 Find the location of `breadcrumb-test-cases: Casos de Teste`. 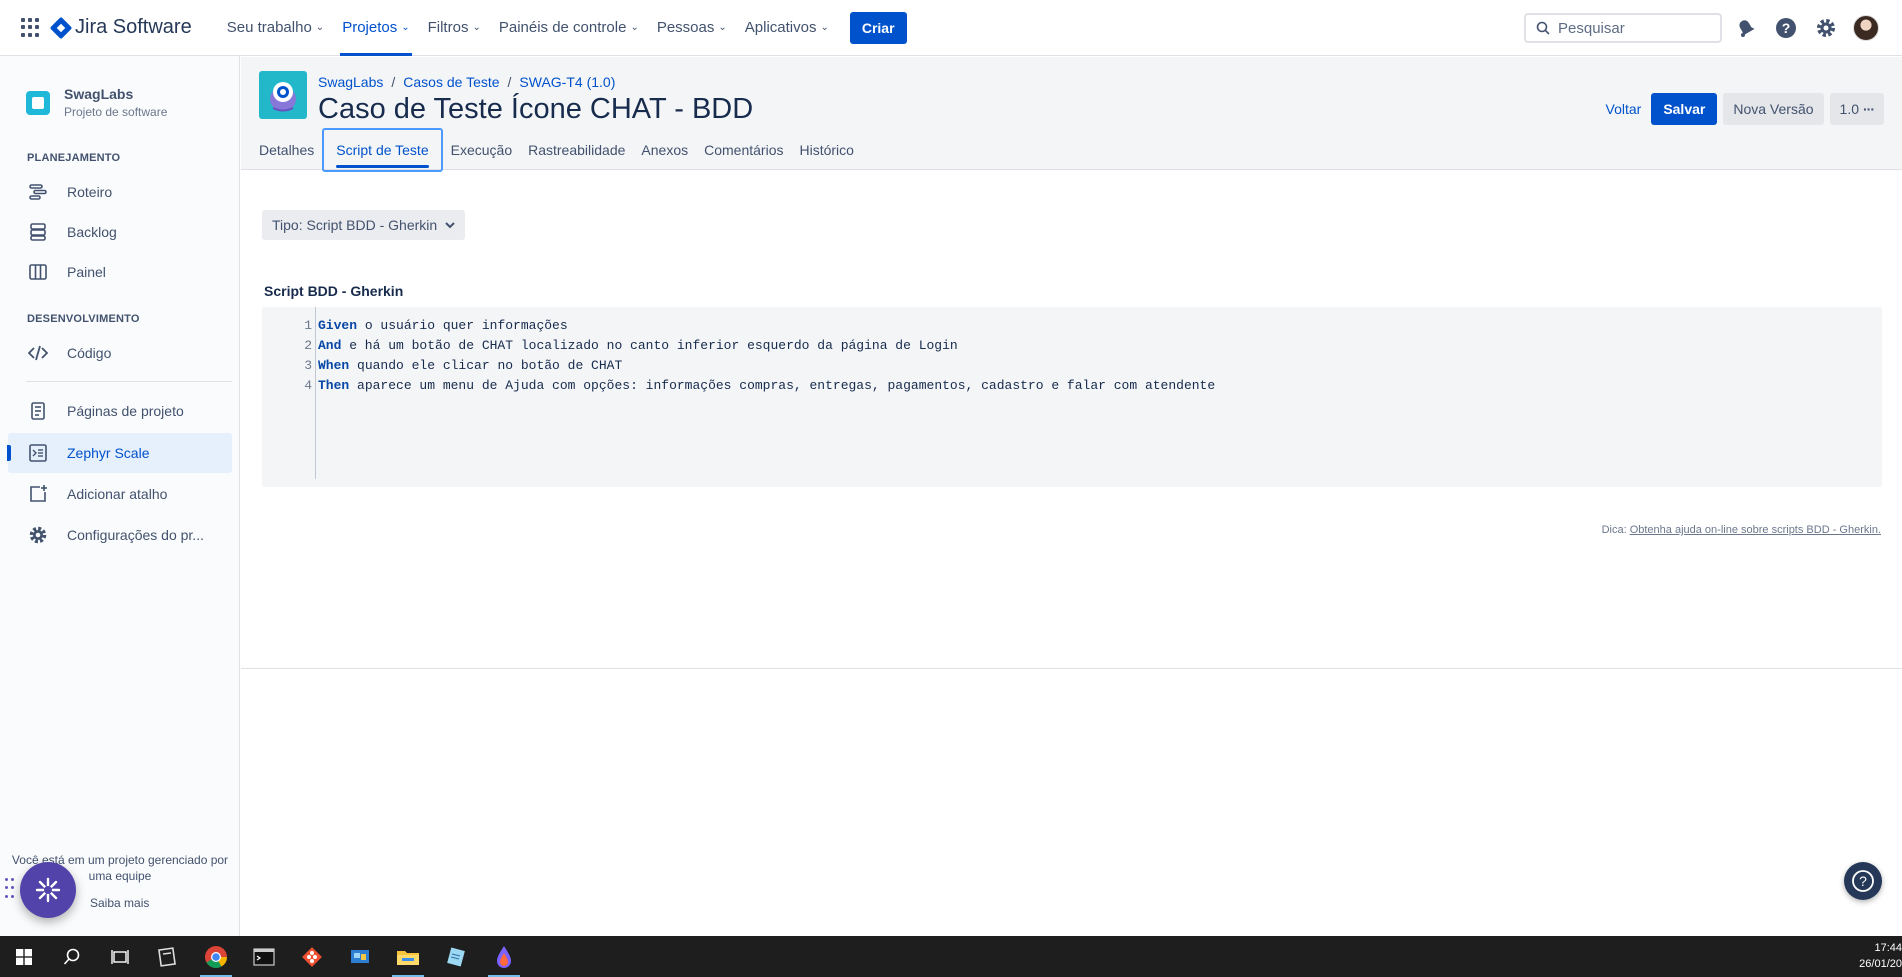

breadcrumb-test-cases: Casos de Teste is located at coordinates (451, 82).